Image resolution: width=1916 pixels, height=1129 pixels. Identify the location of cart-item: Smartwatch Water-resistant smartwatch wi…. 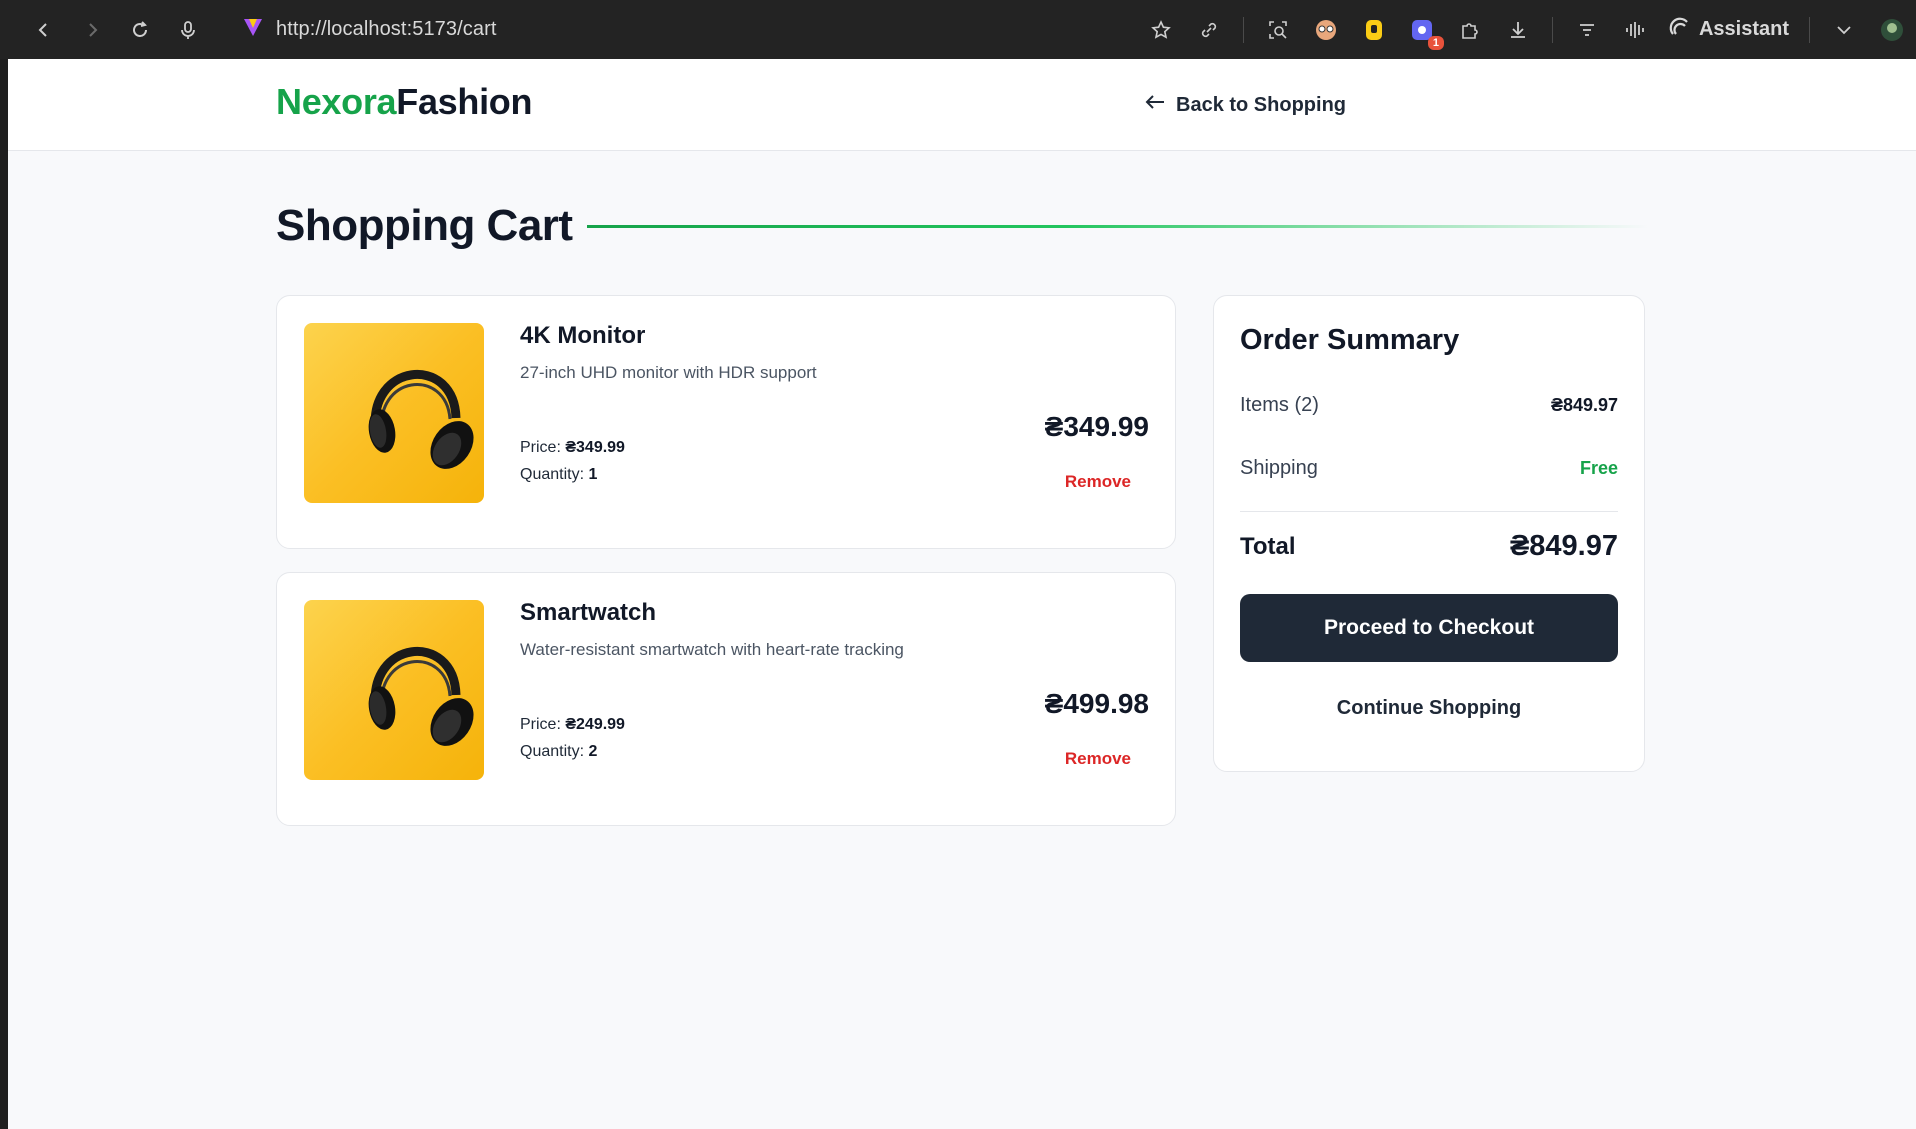
(726, 699).